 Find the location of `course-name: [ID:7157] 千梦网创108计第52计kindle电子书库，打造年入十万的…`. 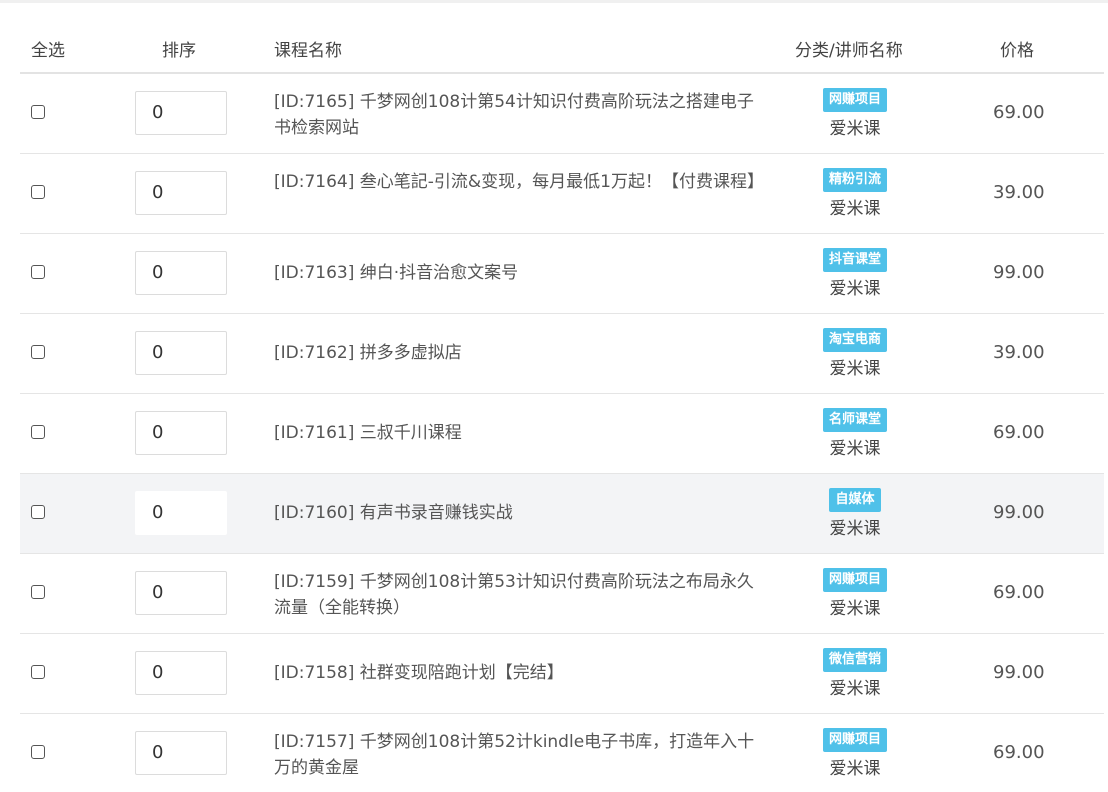

course-name: [ID:7157] 千梦网创108计第52计kindle电子书库，打造年入十万的… is located at coordinates (514, 755).